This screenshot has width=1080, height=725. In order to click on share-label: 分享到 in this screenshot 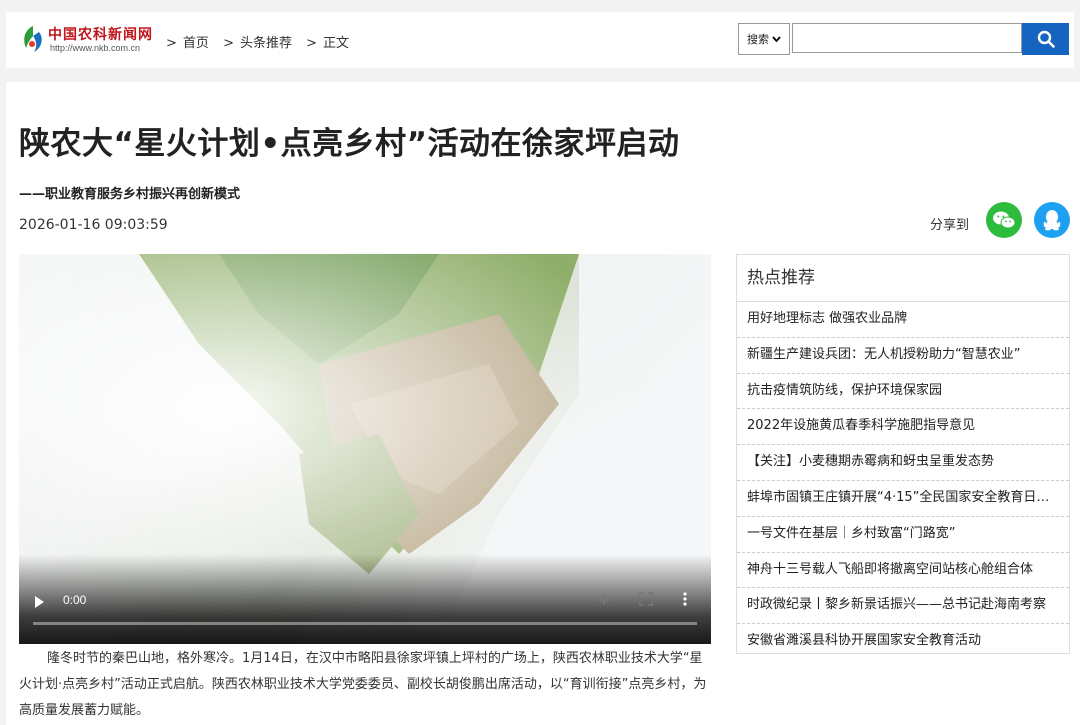, I will do `click(950, 225)`.